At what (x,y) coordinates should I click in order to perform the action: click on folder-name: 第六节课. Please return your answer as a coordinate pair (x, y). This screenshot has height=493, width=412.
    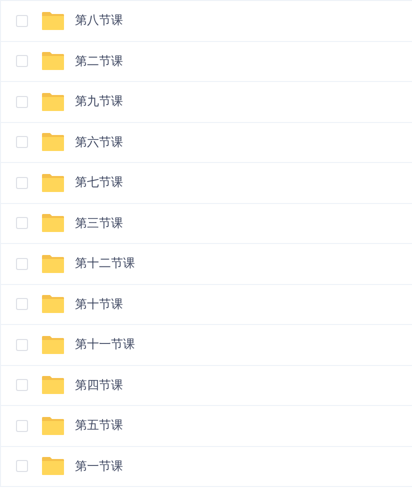
    Looking at the image, I should click on (99, 142).